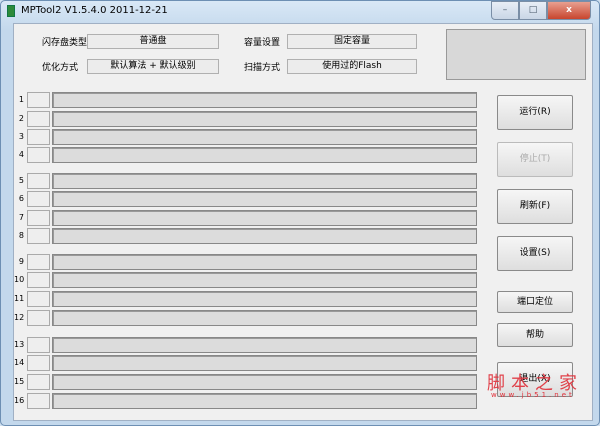 The image size is (600, 426). I want to click on port-number: 7, so click(21, 217).